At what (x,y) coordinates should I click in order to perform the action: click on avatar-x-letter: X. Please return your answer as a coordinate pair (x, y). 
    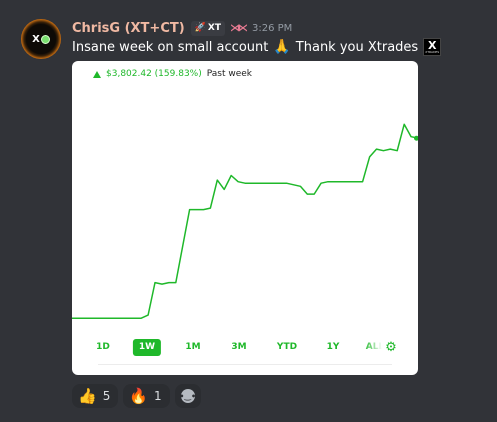
    Looking at the image, I should click on (36, 39).